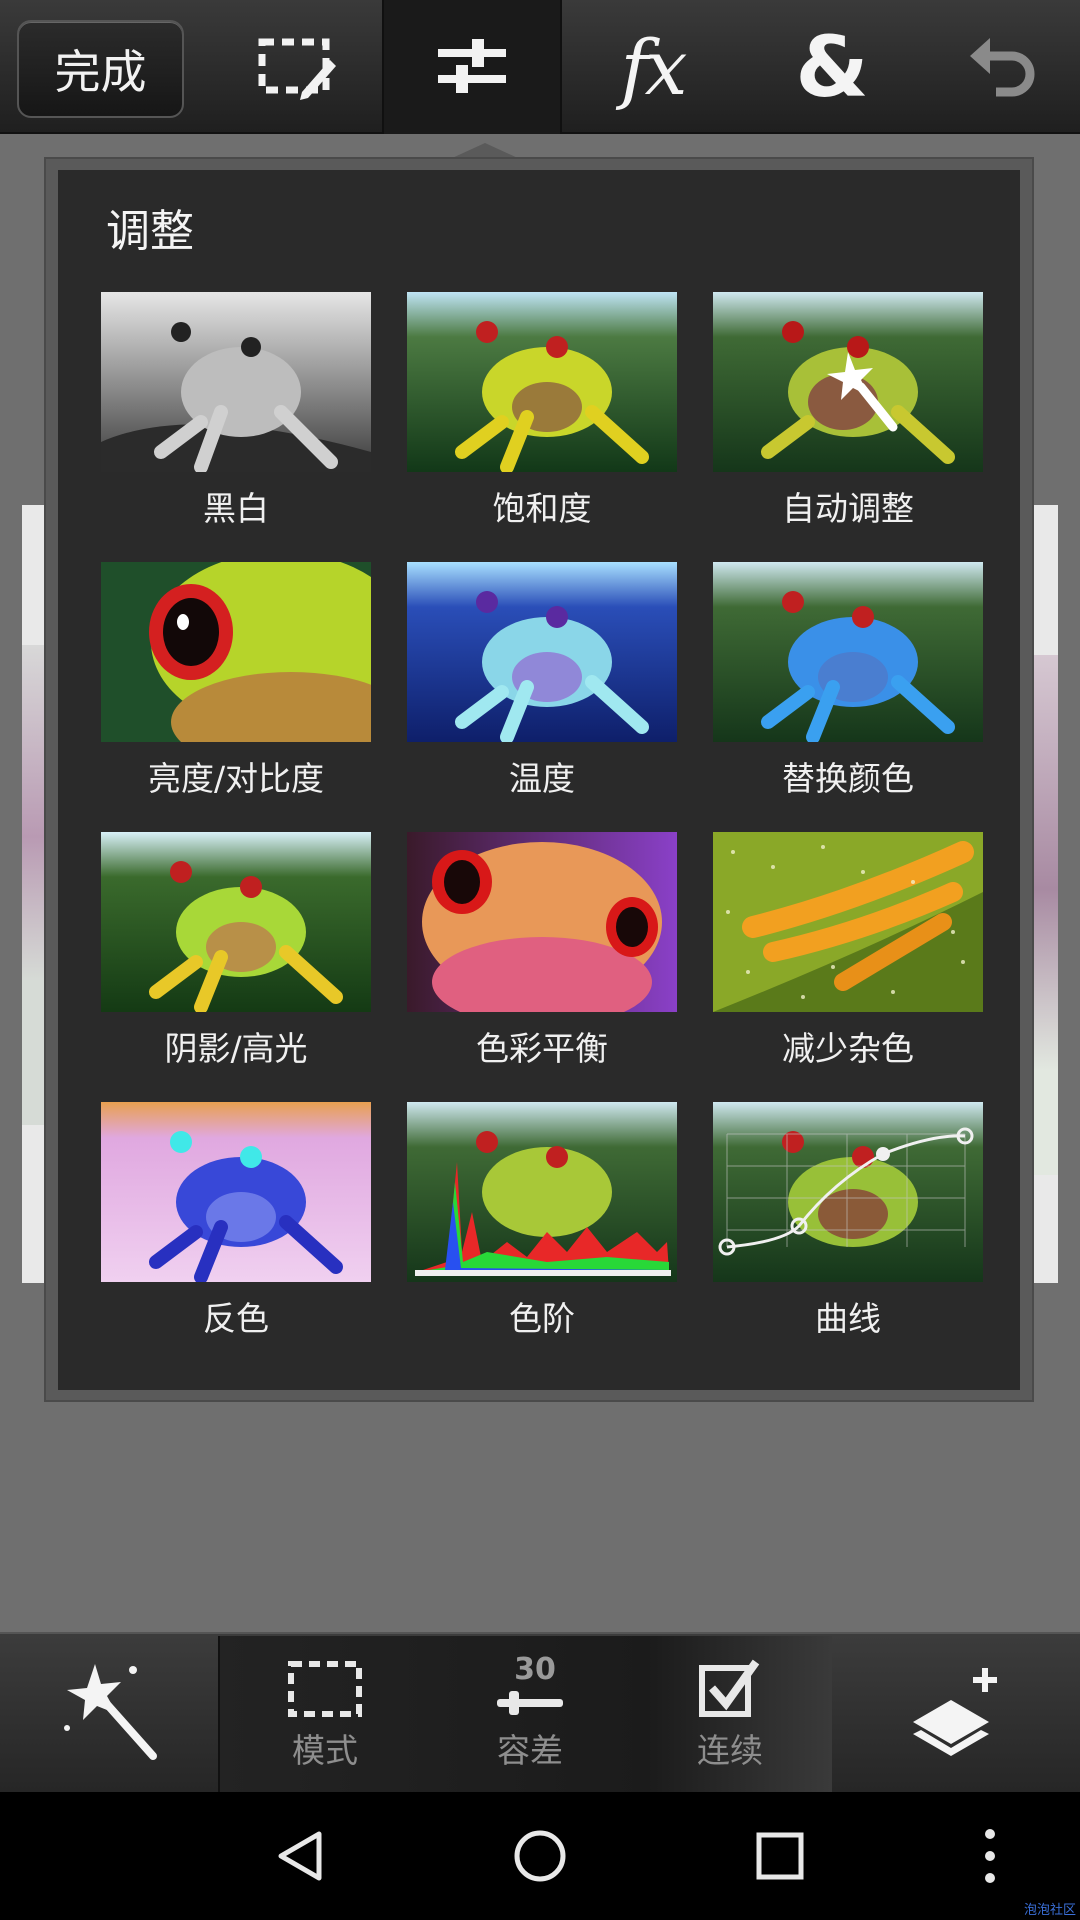  I want to click on undo-icon, so click(1002, 67).